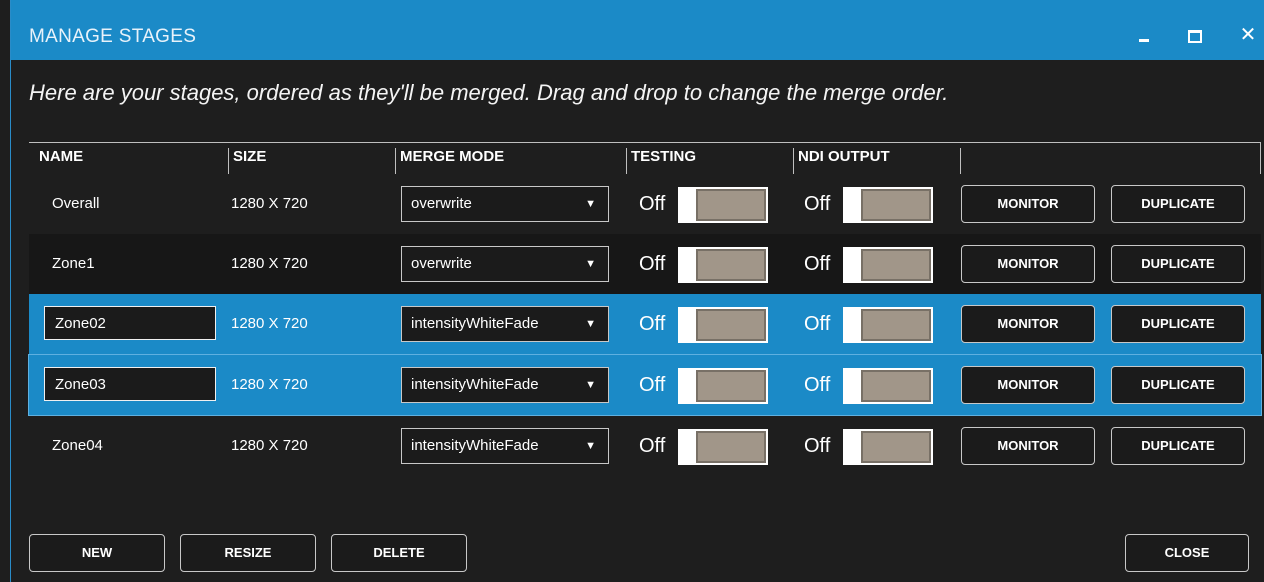  What do you see at coordinates (97, 553) in the screenshot?
I see `new-button: NEW` at bounding box center [97, 553].